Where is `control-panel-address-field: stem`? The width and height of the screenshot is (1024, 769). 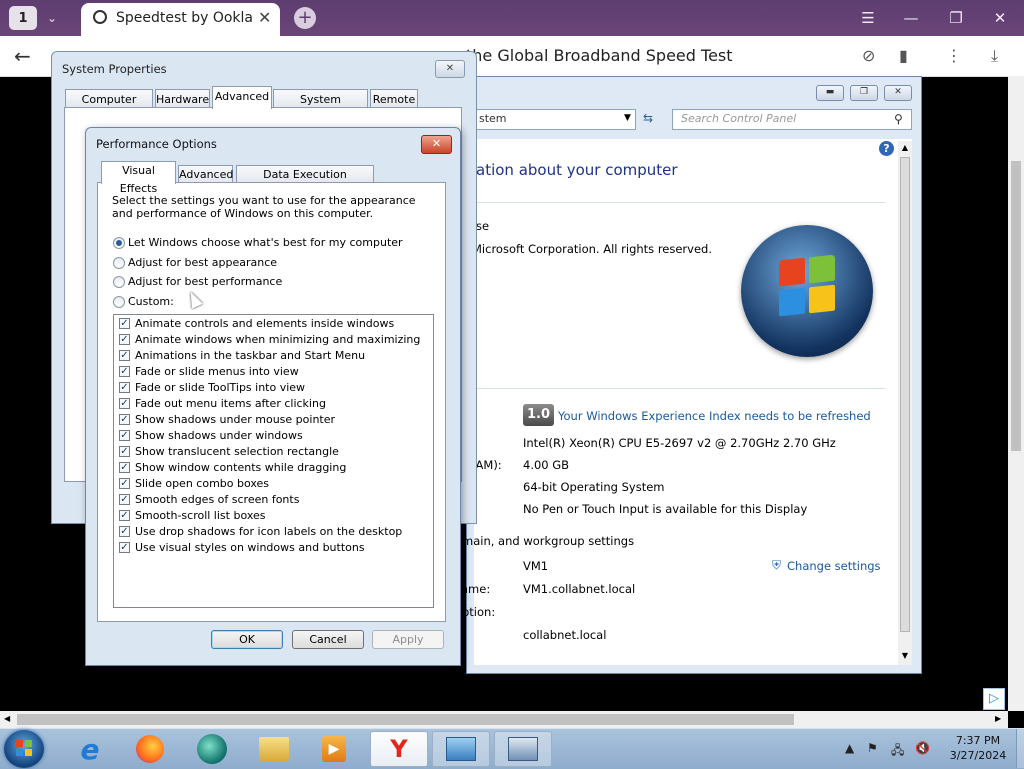
control-panel-address-field: stem is located at coordinates (555, 119).